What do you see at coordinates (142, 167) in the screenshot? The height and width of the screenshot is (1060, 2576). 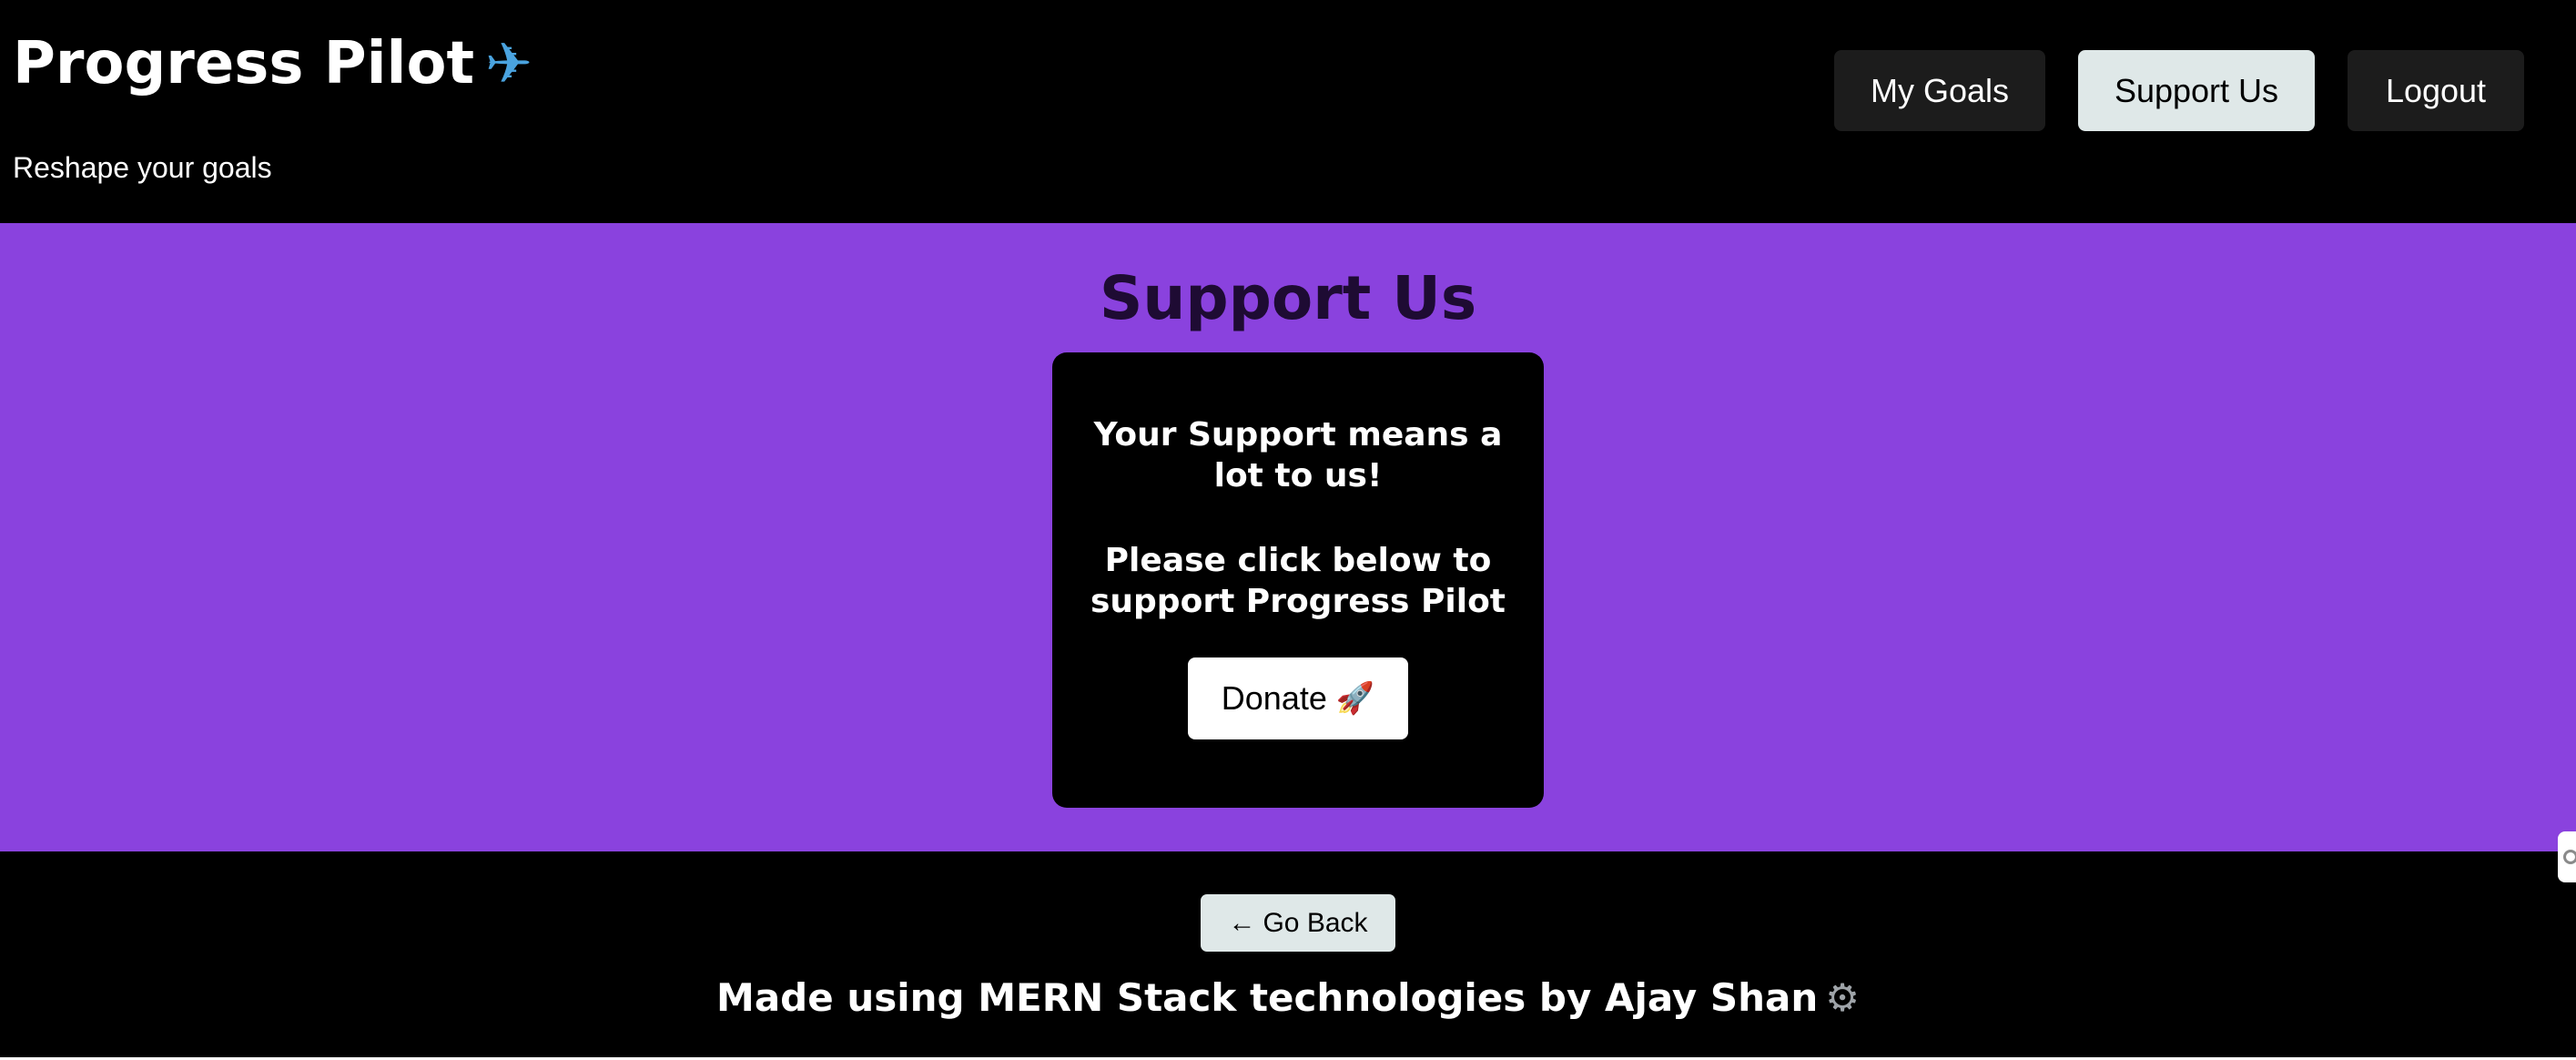 I see `app-subtitle: Reshape your goals` at bounding box center [142, 167].